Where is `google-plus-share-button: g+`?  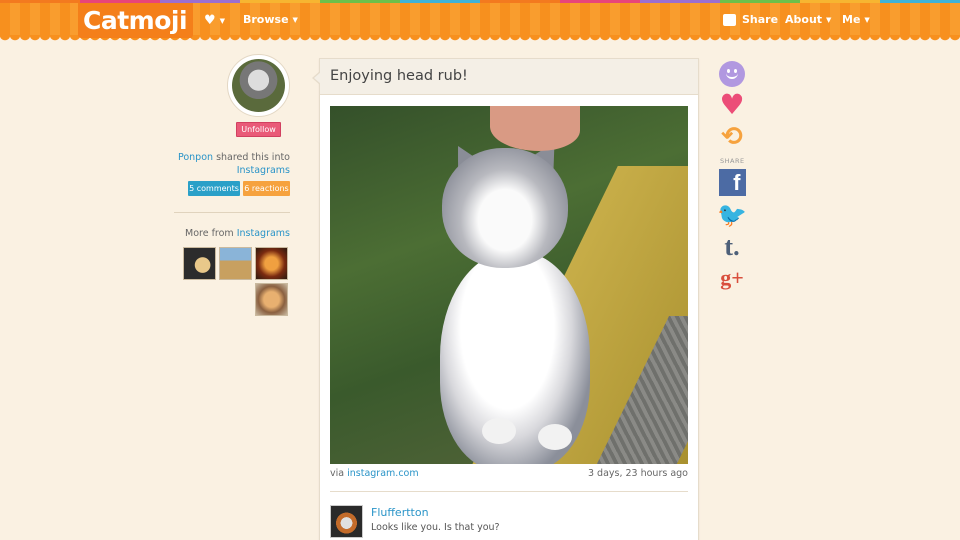
google-plus-share-button: g+ is located at coordinates (732, 278).